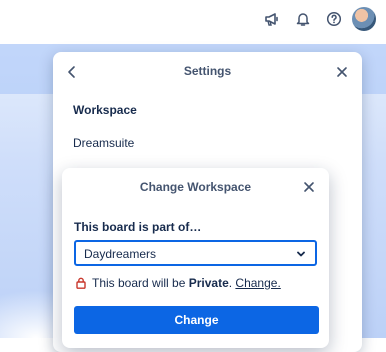  Describe the element at coordinates (195, 187) in the screenshot. I see `change-workspace-title: Change Workspace` at that location.